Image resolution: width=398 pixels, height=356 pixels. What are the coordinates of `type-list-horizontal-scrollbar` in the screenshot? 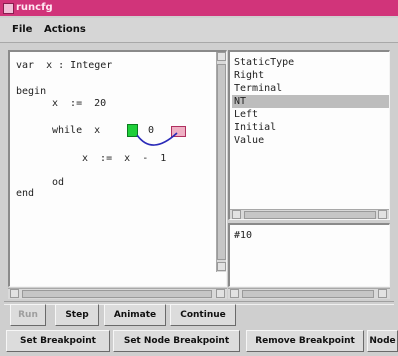 It's located at (309, 214).